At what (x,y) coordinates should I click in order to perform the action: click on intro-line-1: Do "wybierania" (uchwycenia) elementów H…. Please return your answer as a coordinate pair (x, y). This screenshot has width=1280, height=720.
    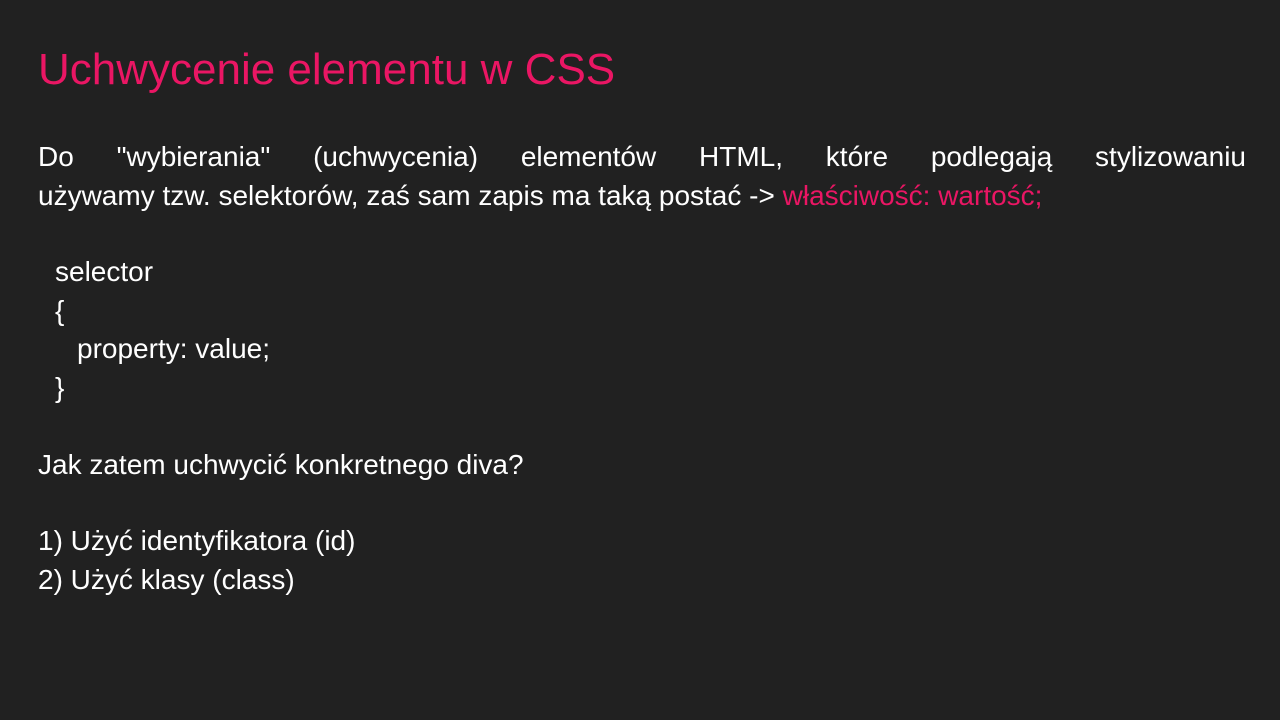
    Looking at the image, I should click on (642, 156).